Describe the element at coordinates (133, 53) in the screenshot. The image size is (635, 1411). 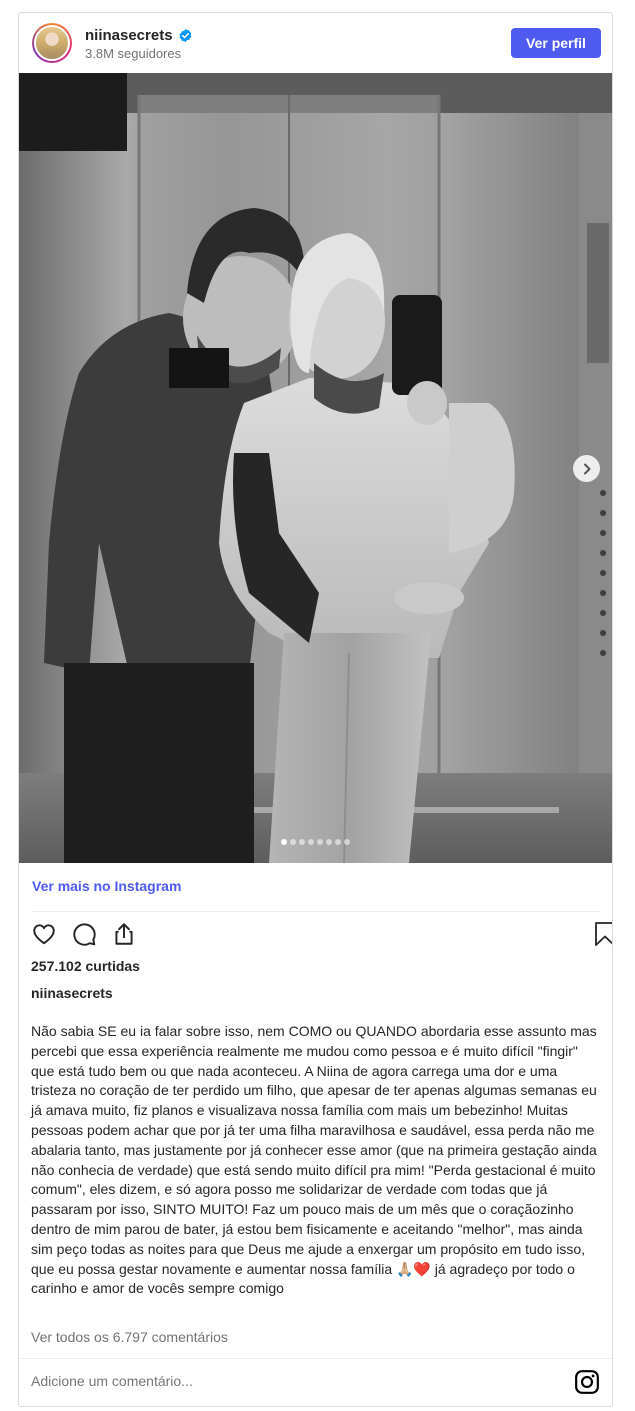
I see `follower-count: 3.8M seguidores` at that location.